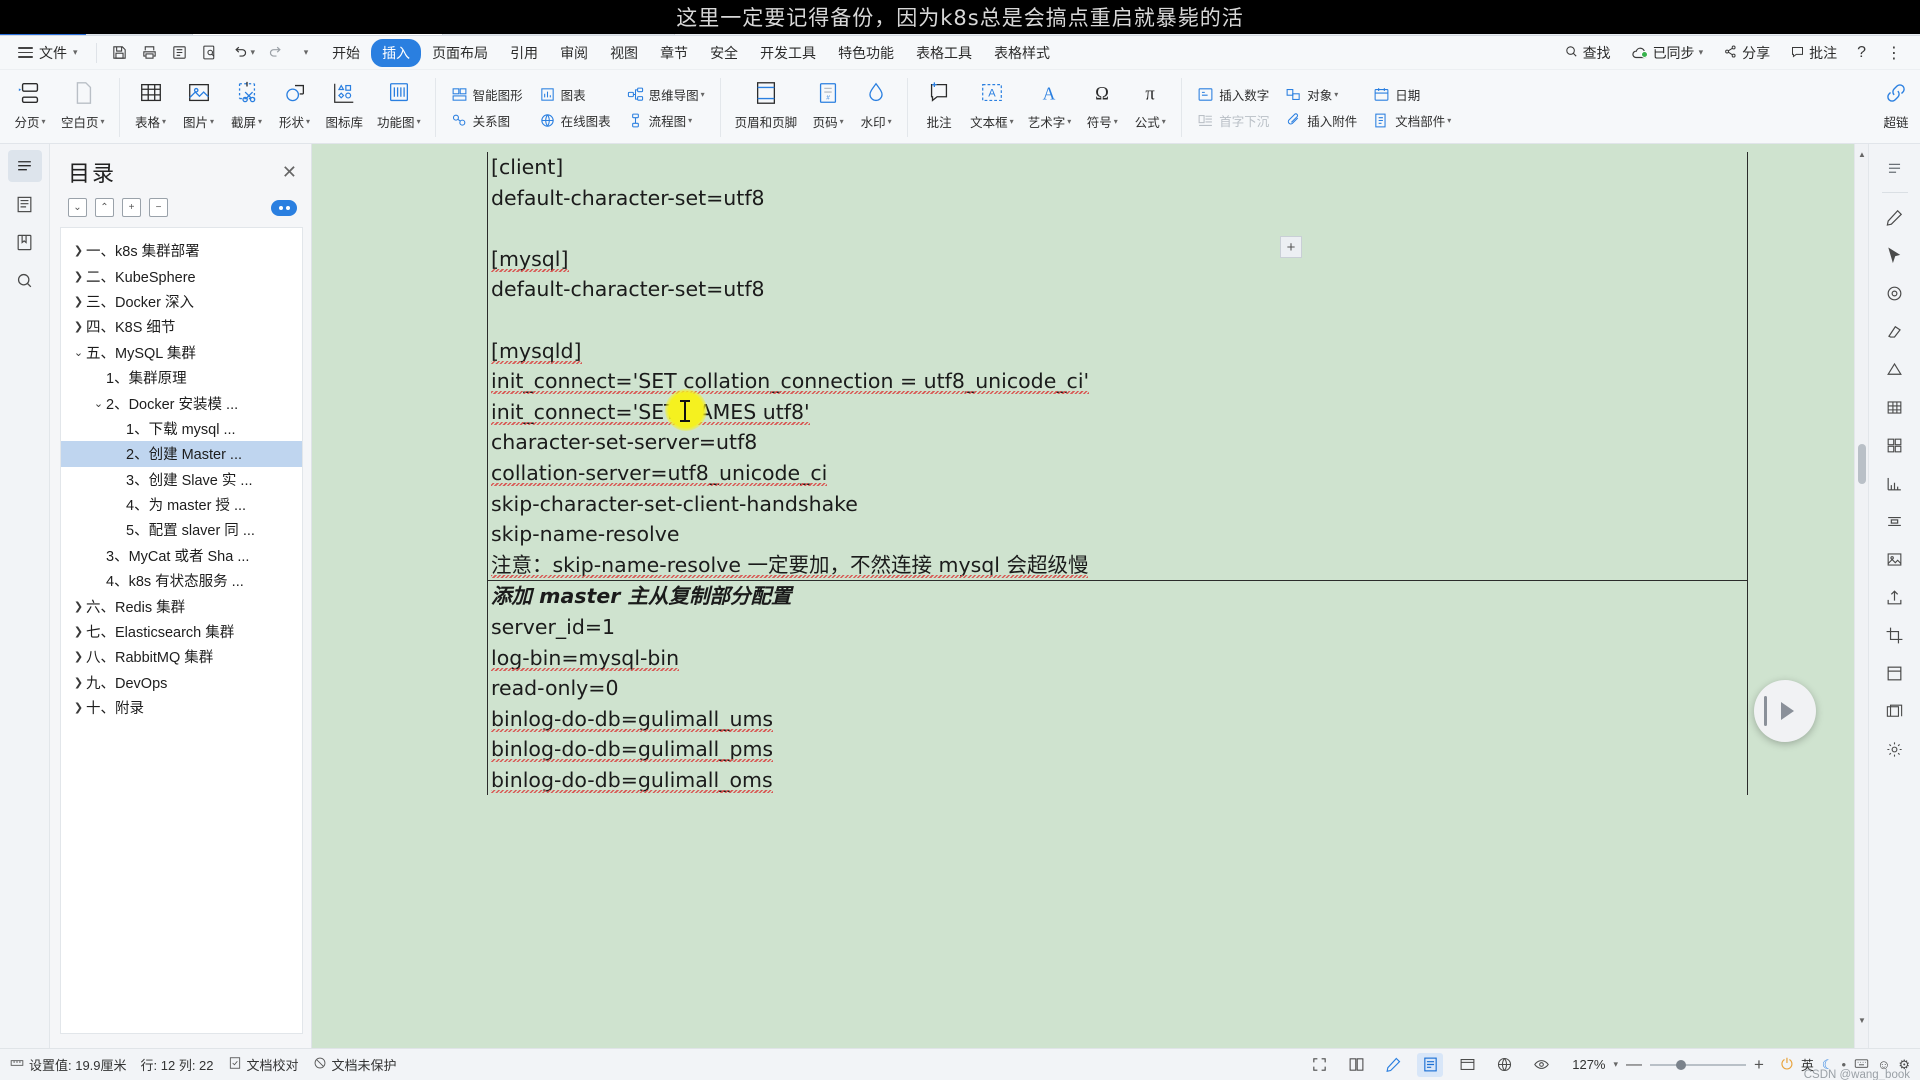 The height and width of the screenshot is (1080, 1920). What do you see at coordinates (1587, 53) in the screenshot?
I see `find-button: 查找` at bounding box center [1587, 53].